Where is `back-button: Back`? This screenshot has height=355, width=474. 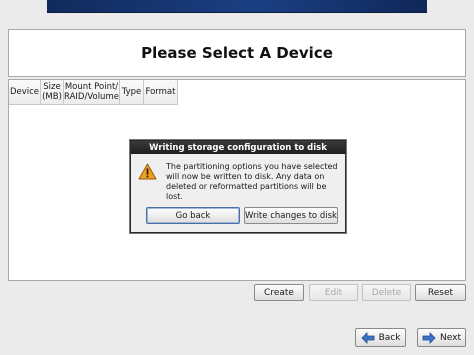
back-button: Back is located at coordinates (380, 337).